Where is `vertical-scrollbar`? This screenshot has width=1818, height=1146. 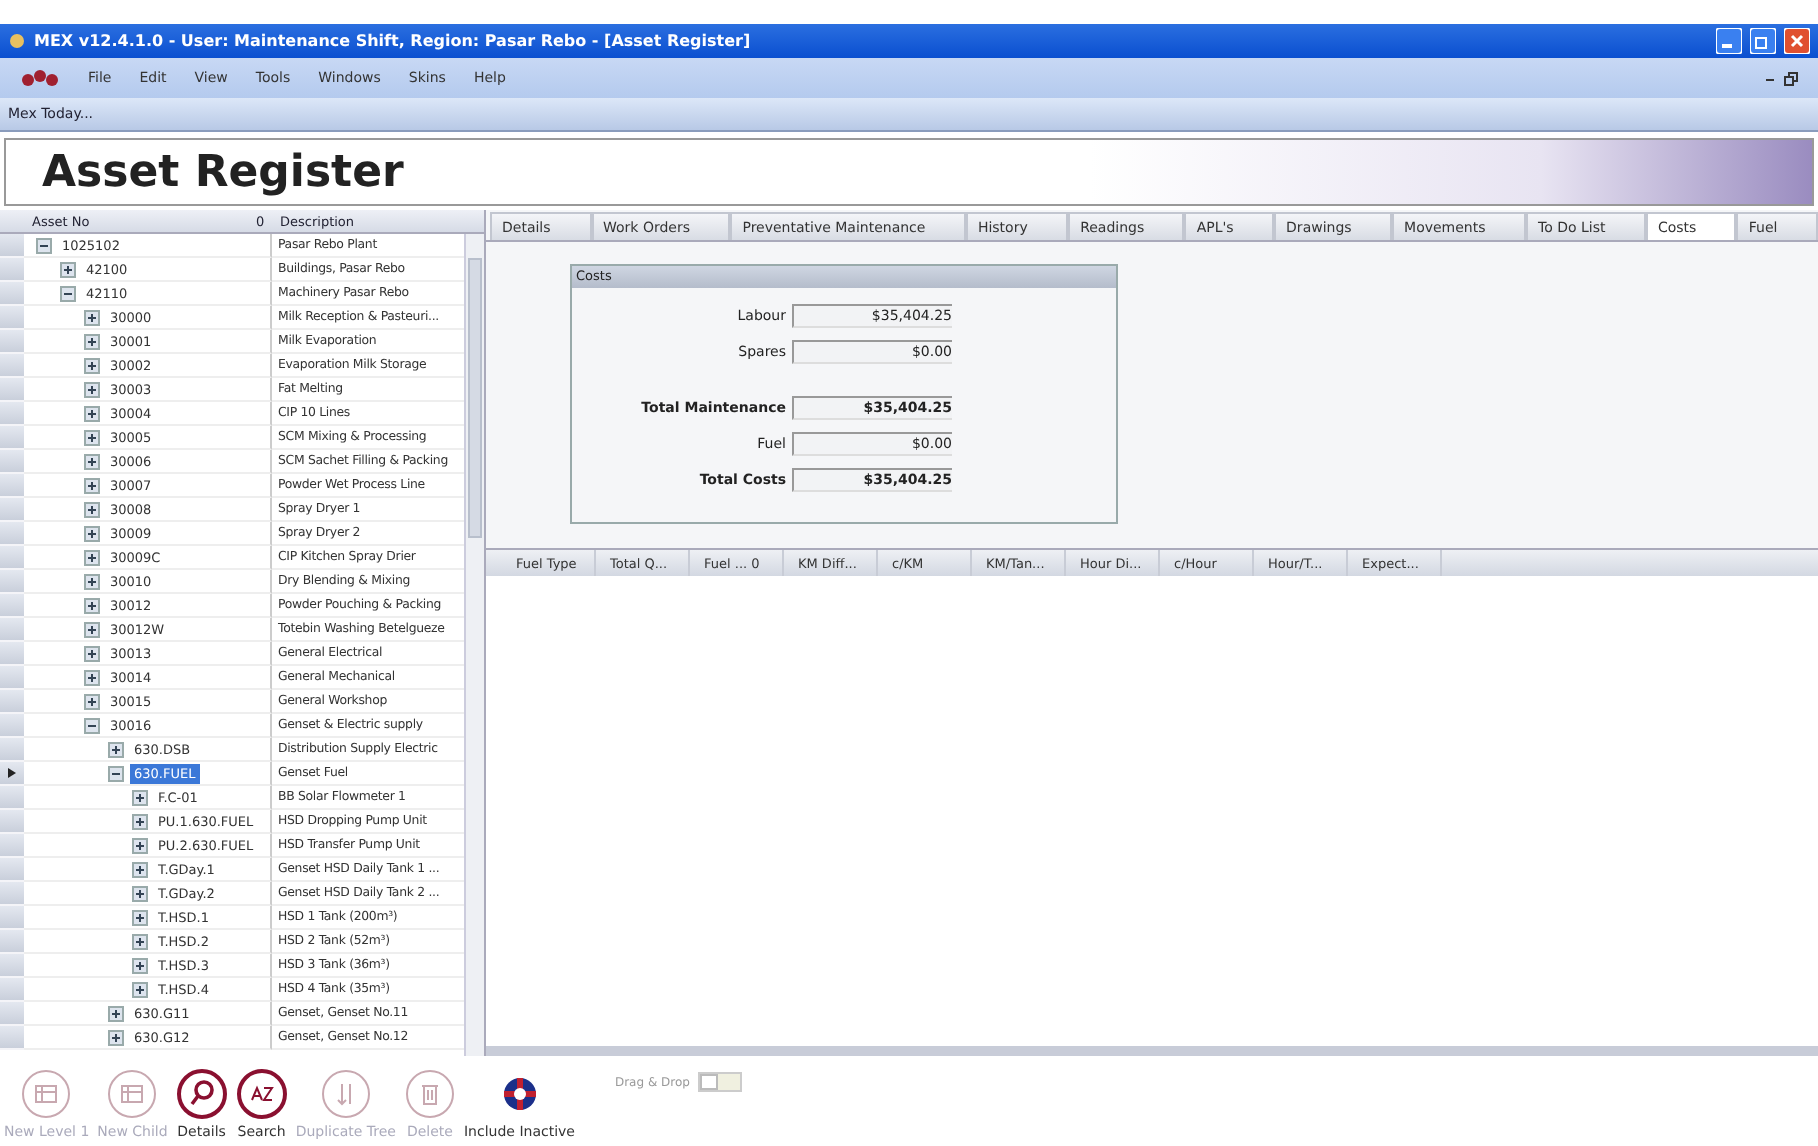 vertical-scrollbar is located at coordinates (474, 645).